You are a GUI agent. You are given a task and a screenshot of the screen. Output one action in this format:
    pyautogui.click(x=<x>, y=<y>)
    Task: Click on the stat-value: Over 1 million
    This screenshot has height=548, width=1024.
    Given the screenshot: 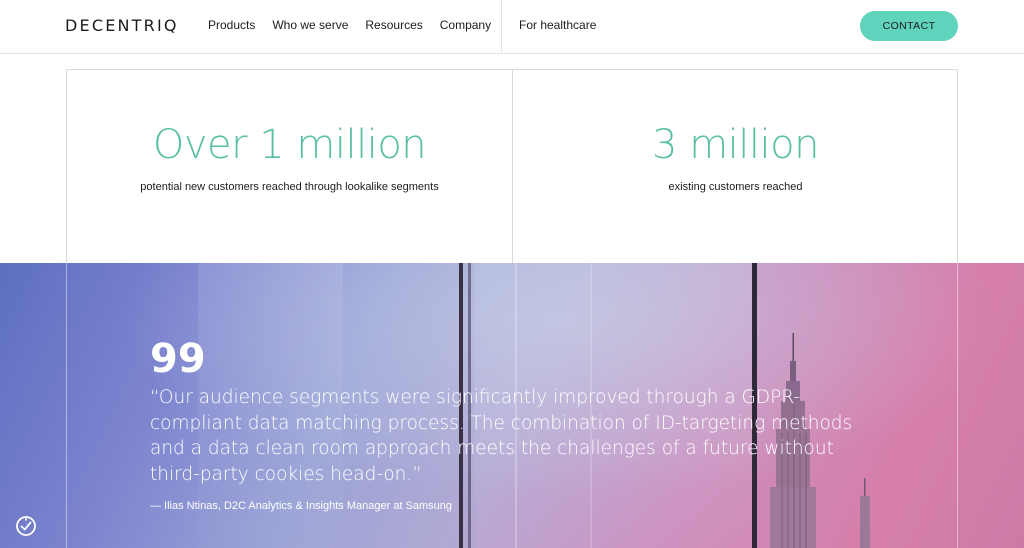 What is the action you would take?
    pyautogui.click(x=289, y=145)
    